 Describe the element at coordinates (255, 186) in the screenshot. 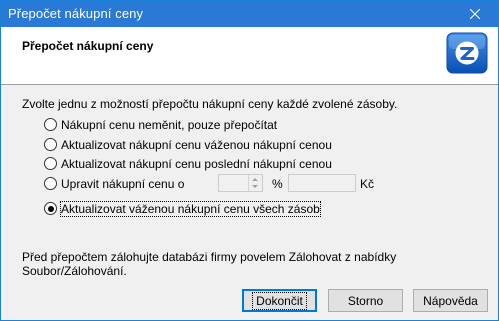

I see `chevron-down-icon` at that location.